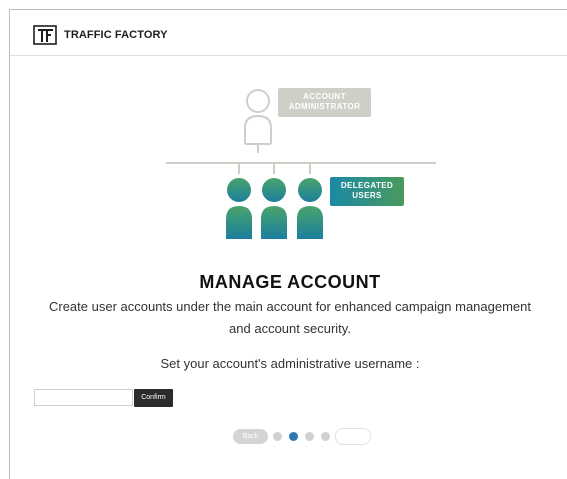  Describe the element at coordinates (83, 397) in the screenshot. I see `admin-username-input` at that location.